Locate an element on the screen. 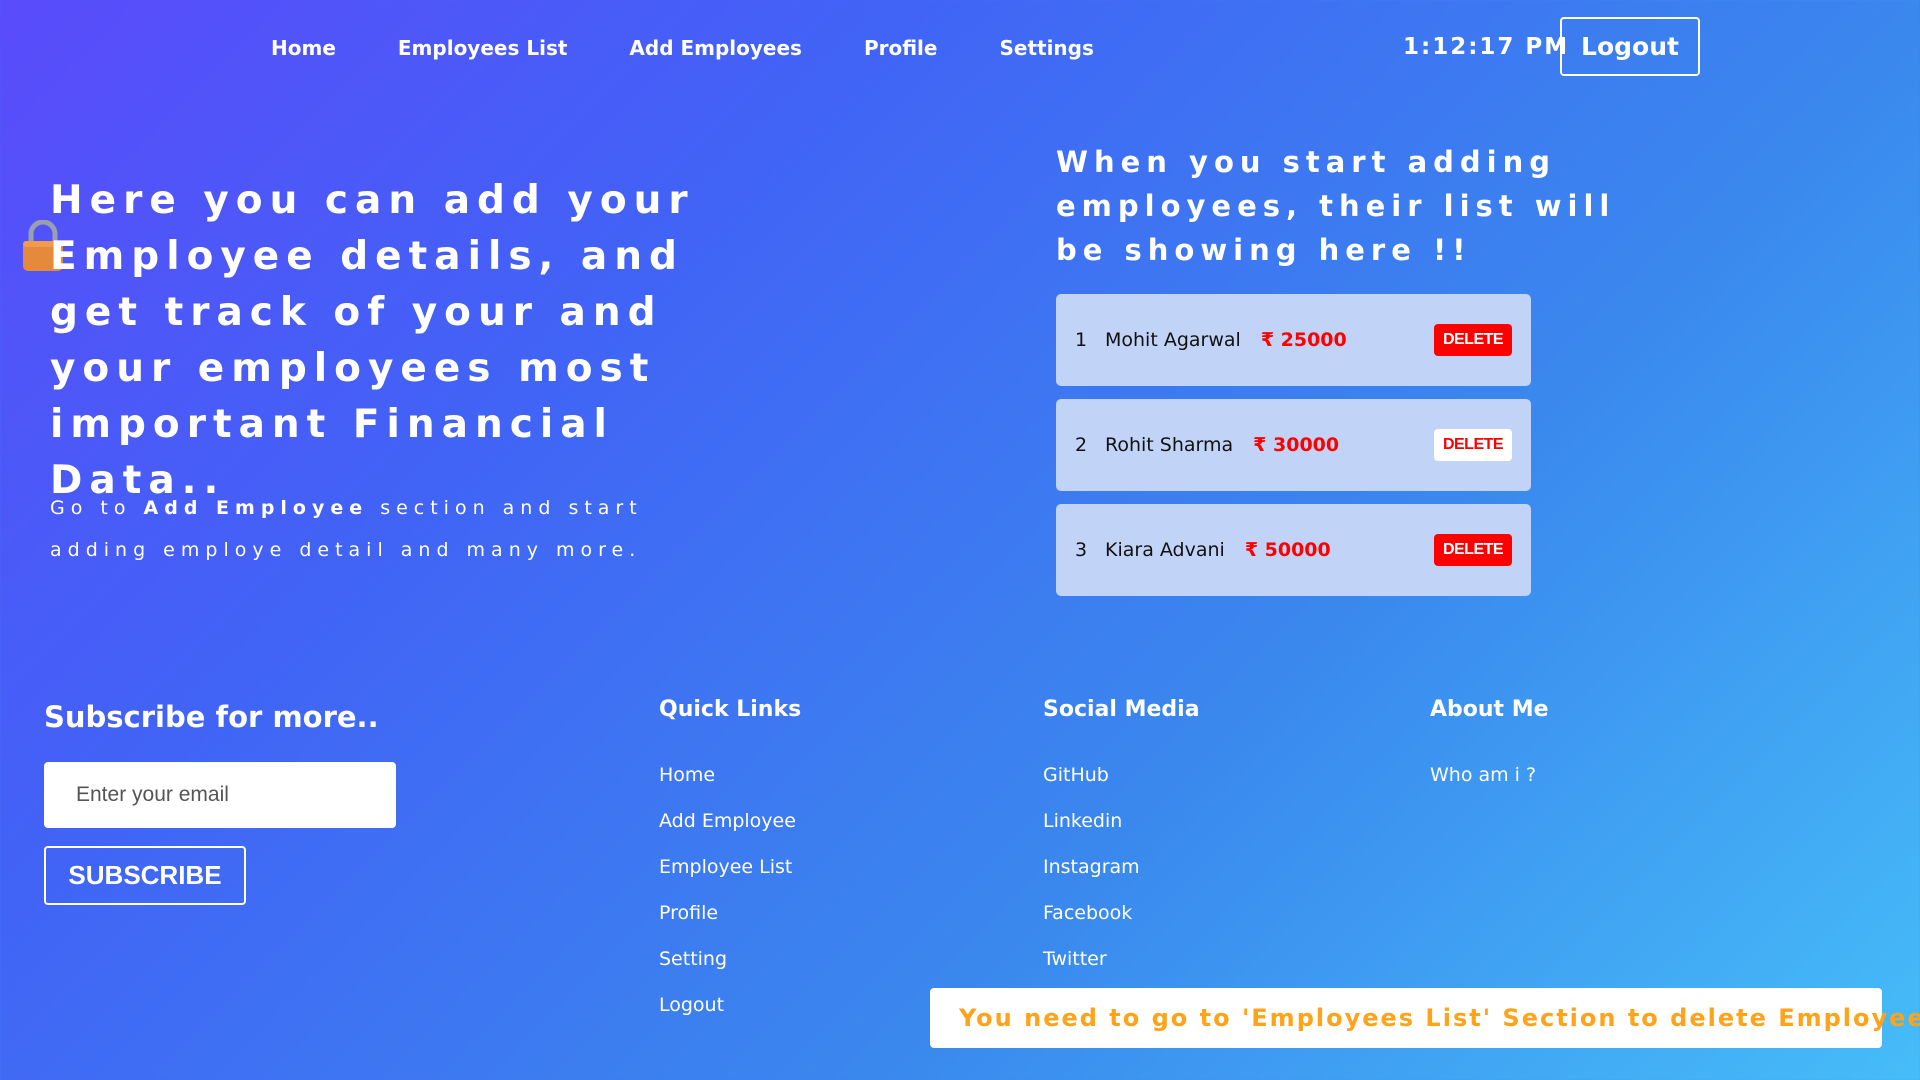 The width and height of the screenshot is (1920, 1080). nav-link-add-employees: Add Employees is located at coordinates (715, 48).